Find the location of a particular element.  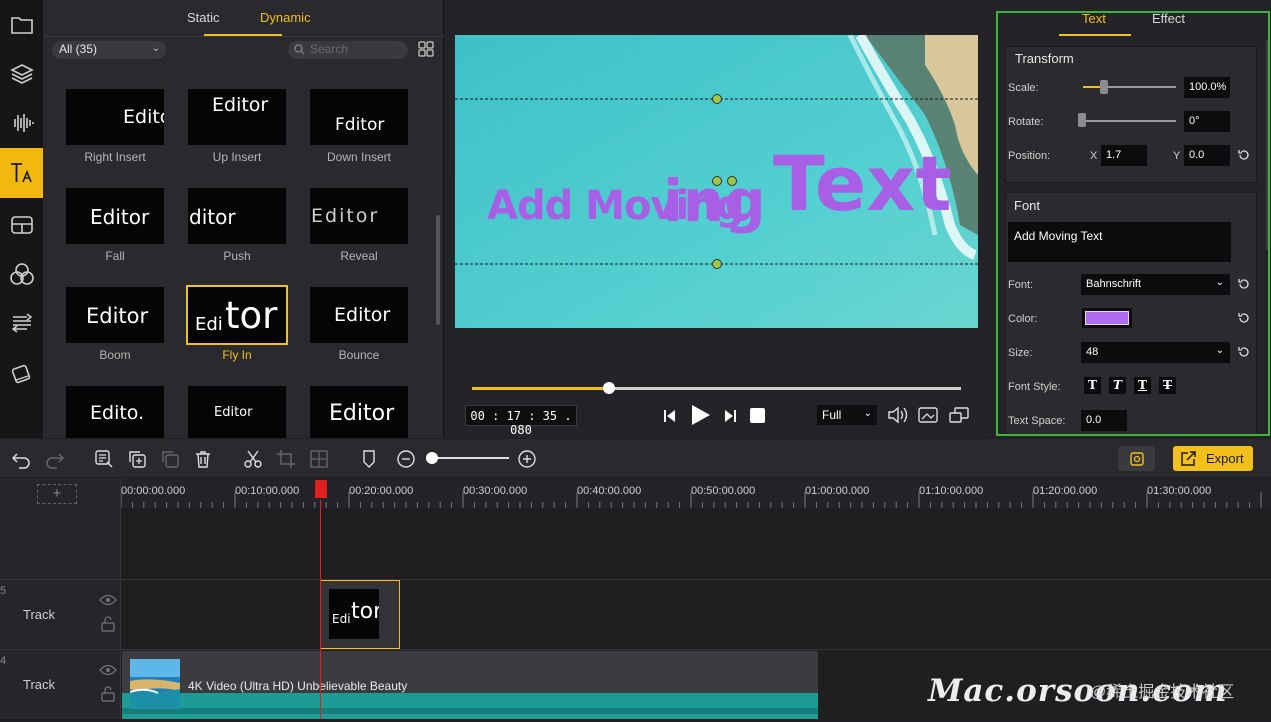

marker-icon is located at coordinates (369, 459).